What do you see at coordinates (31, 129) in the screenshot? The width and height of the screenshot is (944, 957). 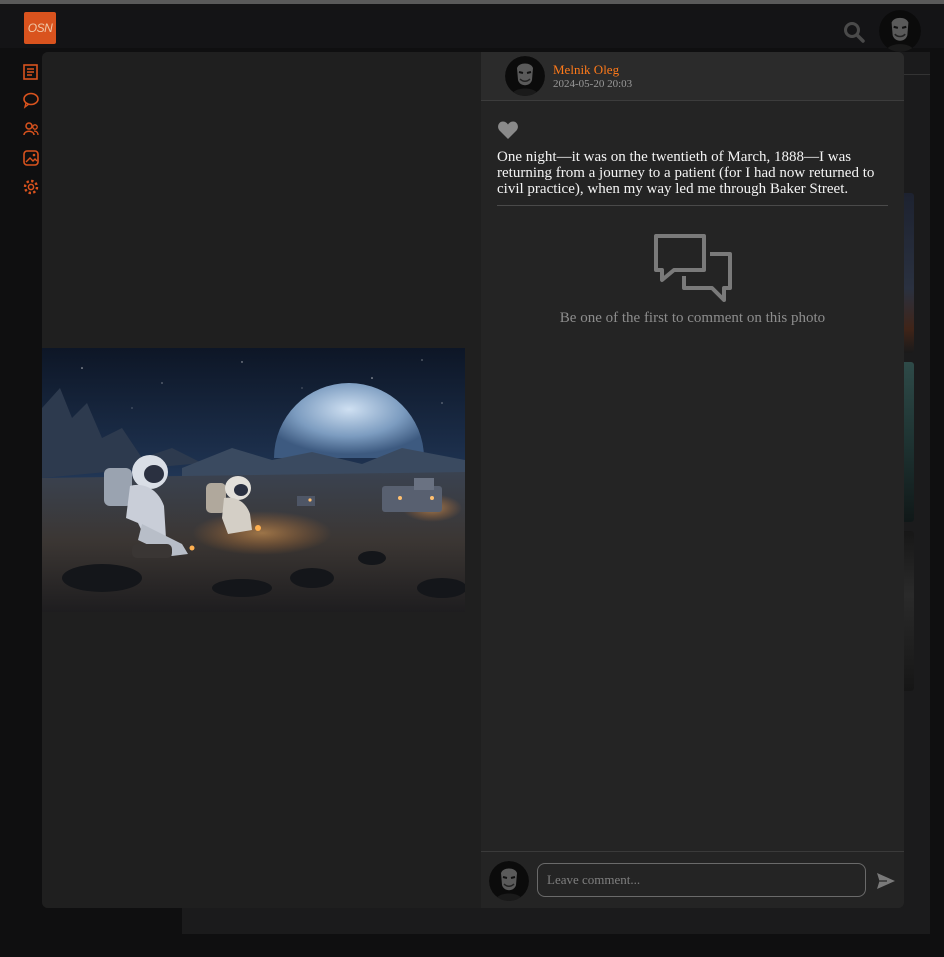 I see `friends-icon` at bounding box center [31, 129].